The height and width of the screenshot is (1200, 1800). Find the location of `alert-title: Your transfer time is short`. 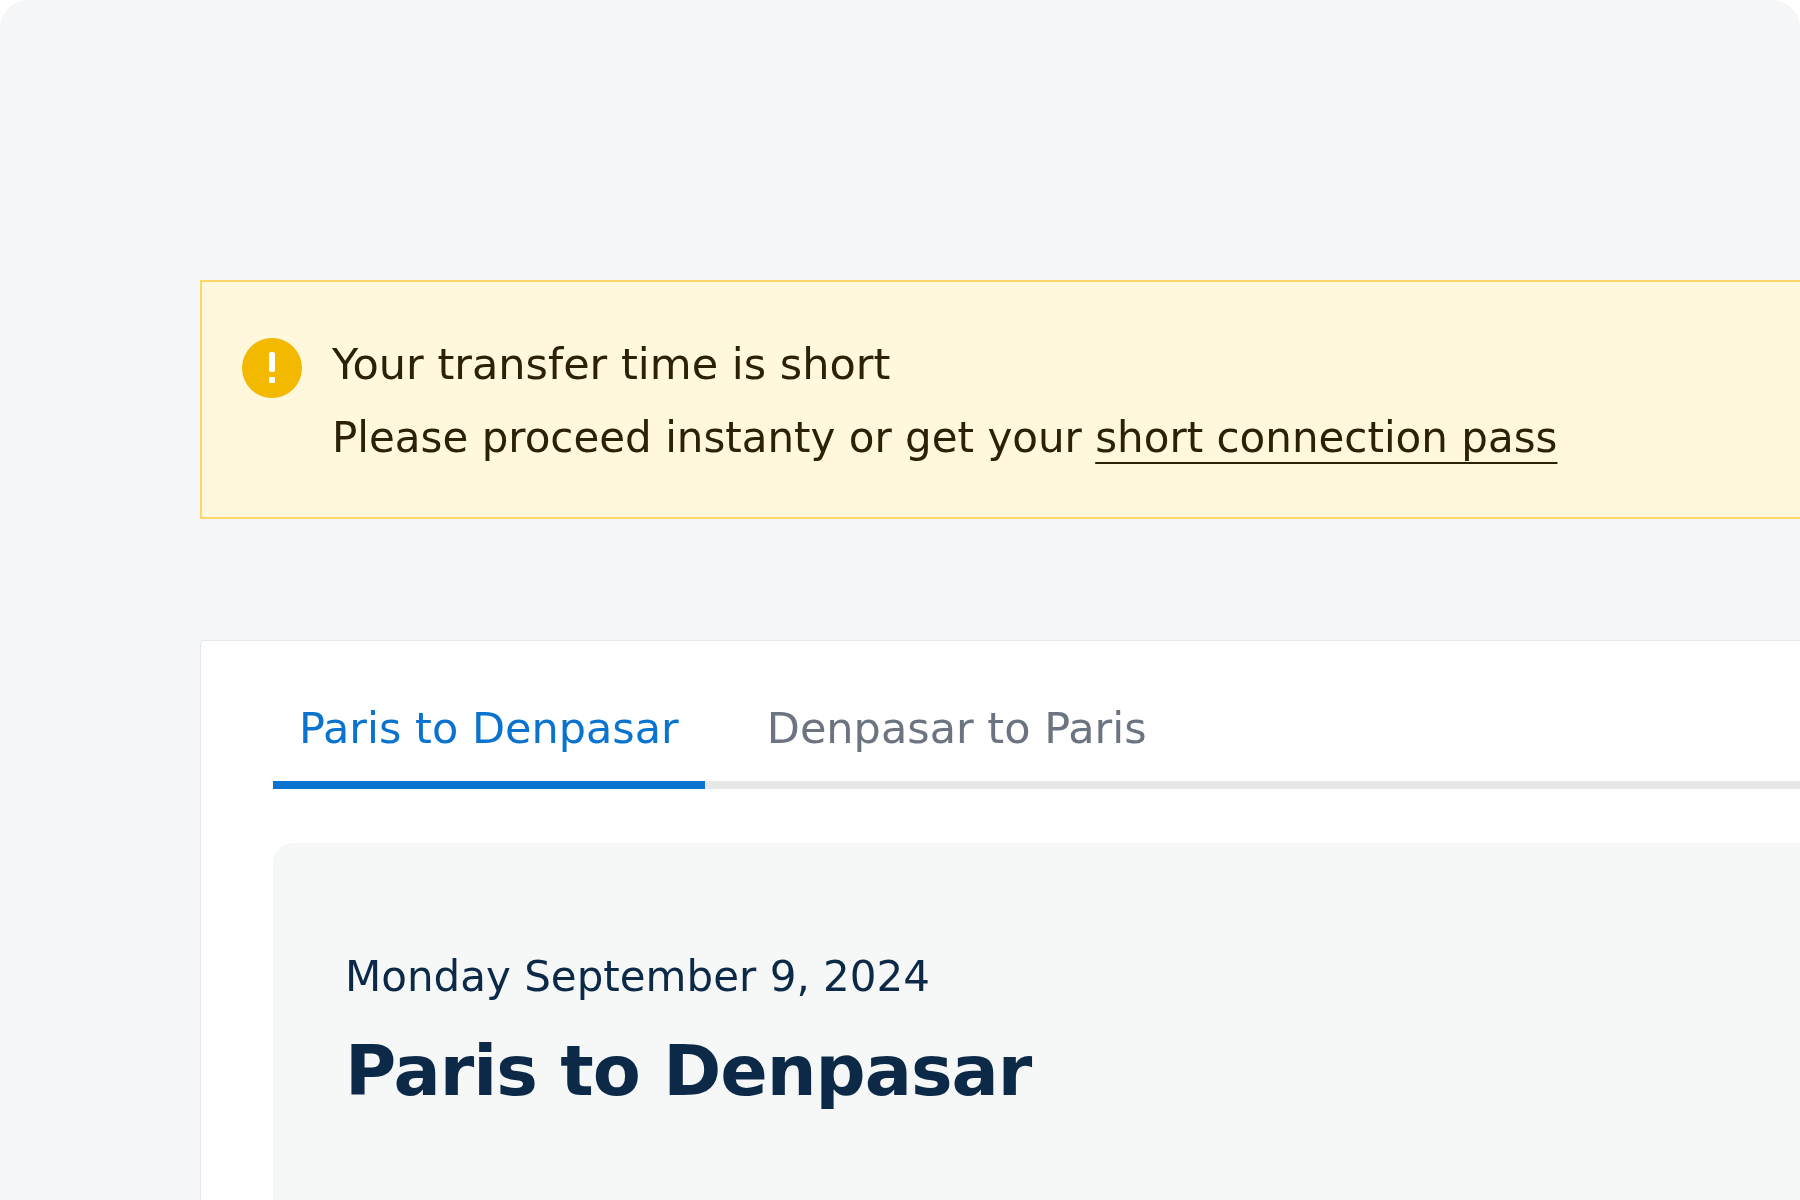

alert-title: Your transfer time is short is located at coordinates (612, 364).